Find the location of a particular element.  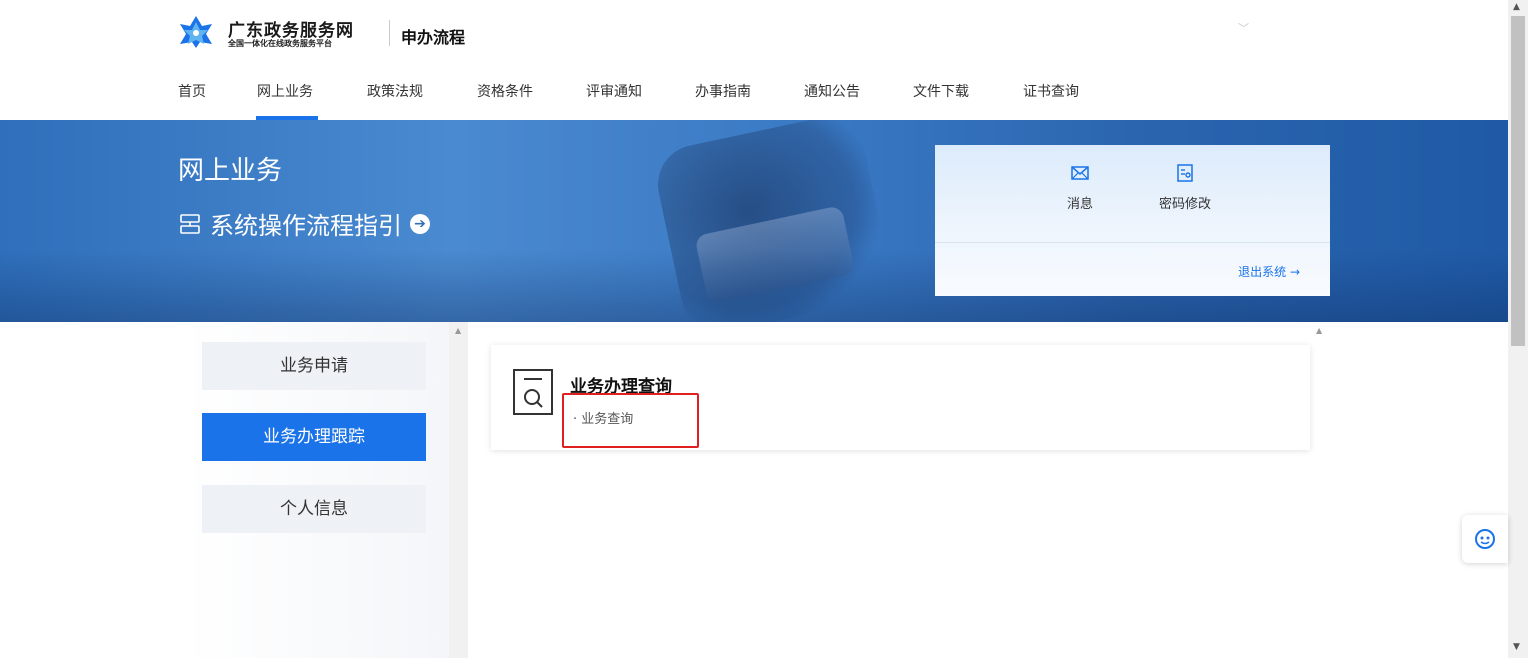

arrow-right-circle-icon: ➔ is located at coordinates (420, 223).